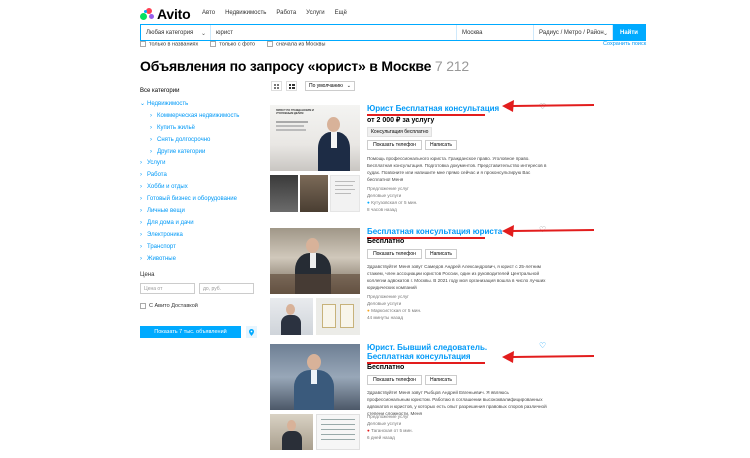 The width and height of the screenshot is (750, 458). I want to click on top-nav: Авто Недвижимость Работа Услуги Ещё, so click(274, 13).